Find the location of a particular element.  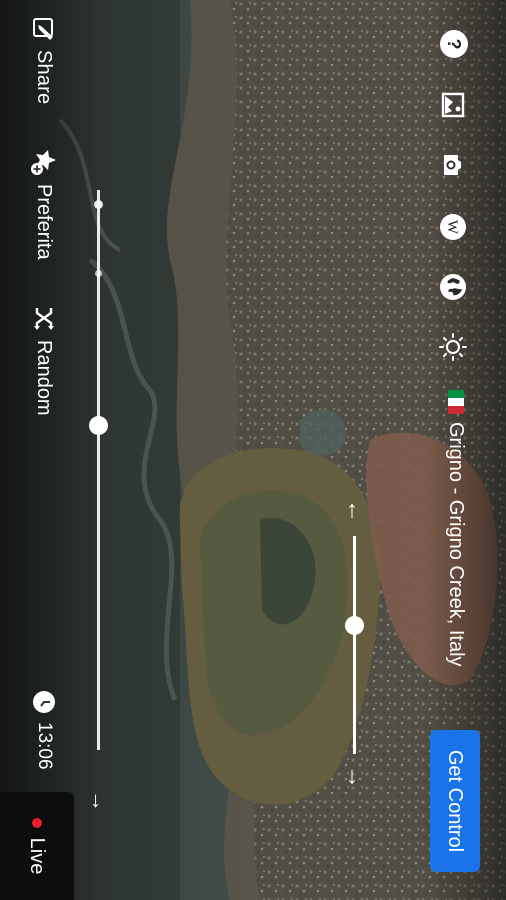

live-label: Live is located at coordinates (37, 856).